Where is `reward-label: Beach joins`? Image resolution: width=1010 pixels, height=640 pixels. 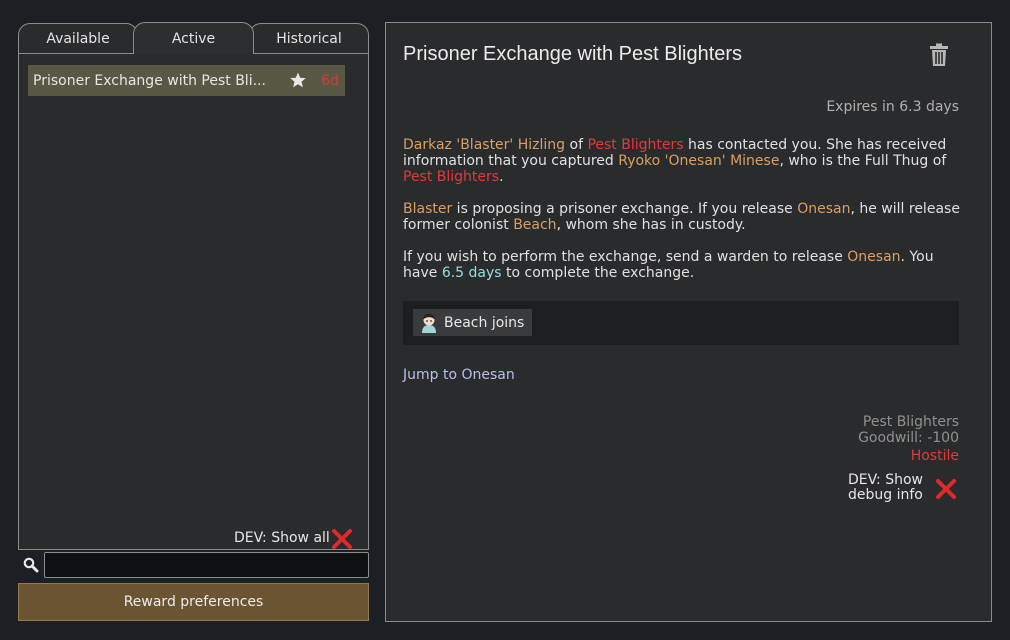
reward-label: Beach joins is located at coordinates (484, 322).